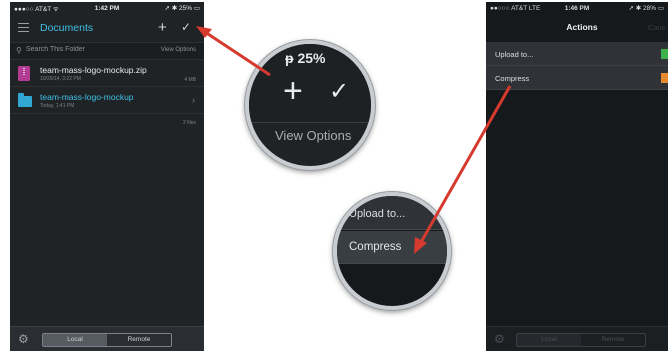 The width and height of the screenshot is (668, 352). What do you see at coordinates (310, 122) in the screenshot?
I see `divider` at bounding box center [310, 122].